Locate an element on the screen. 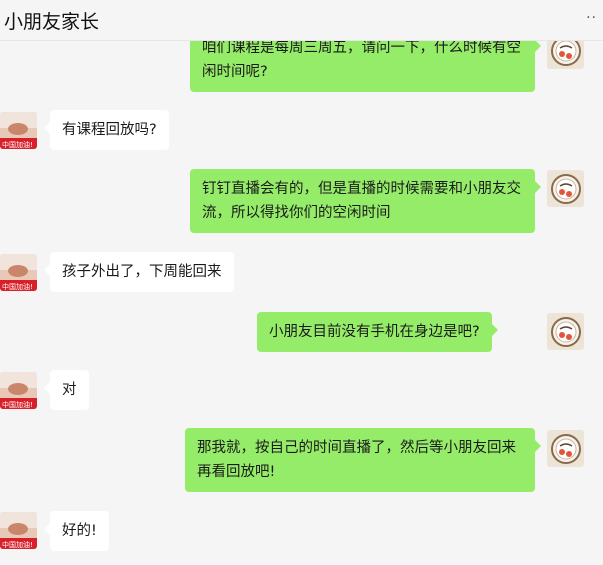  message-text: 好的! is located at coordinates (79, 531).